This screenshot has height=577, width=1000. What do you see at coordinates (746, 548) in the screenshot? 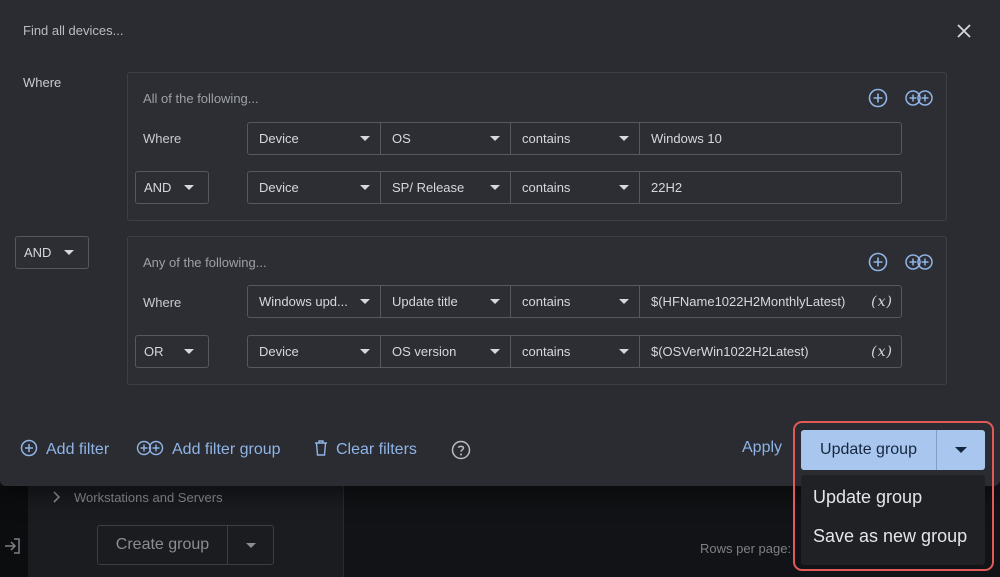
I see `rows-per-page-label: Rows per page:` at bounding box center [746, 548].